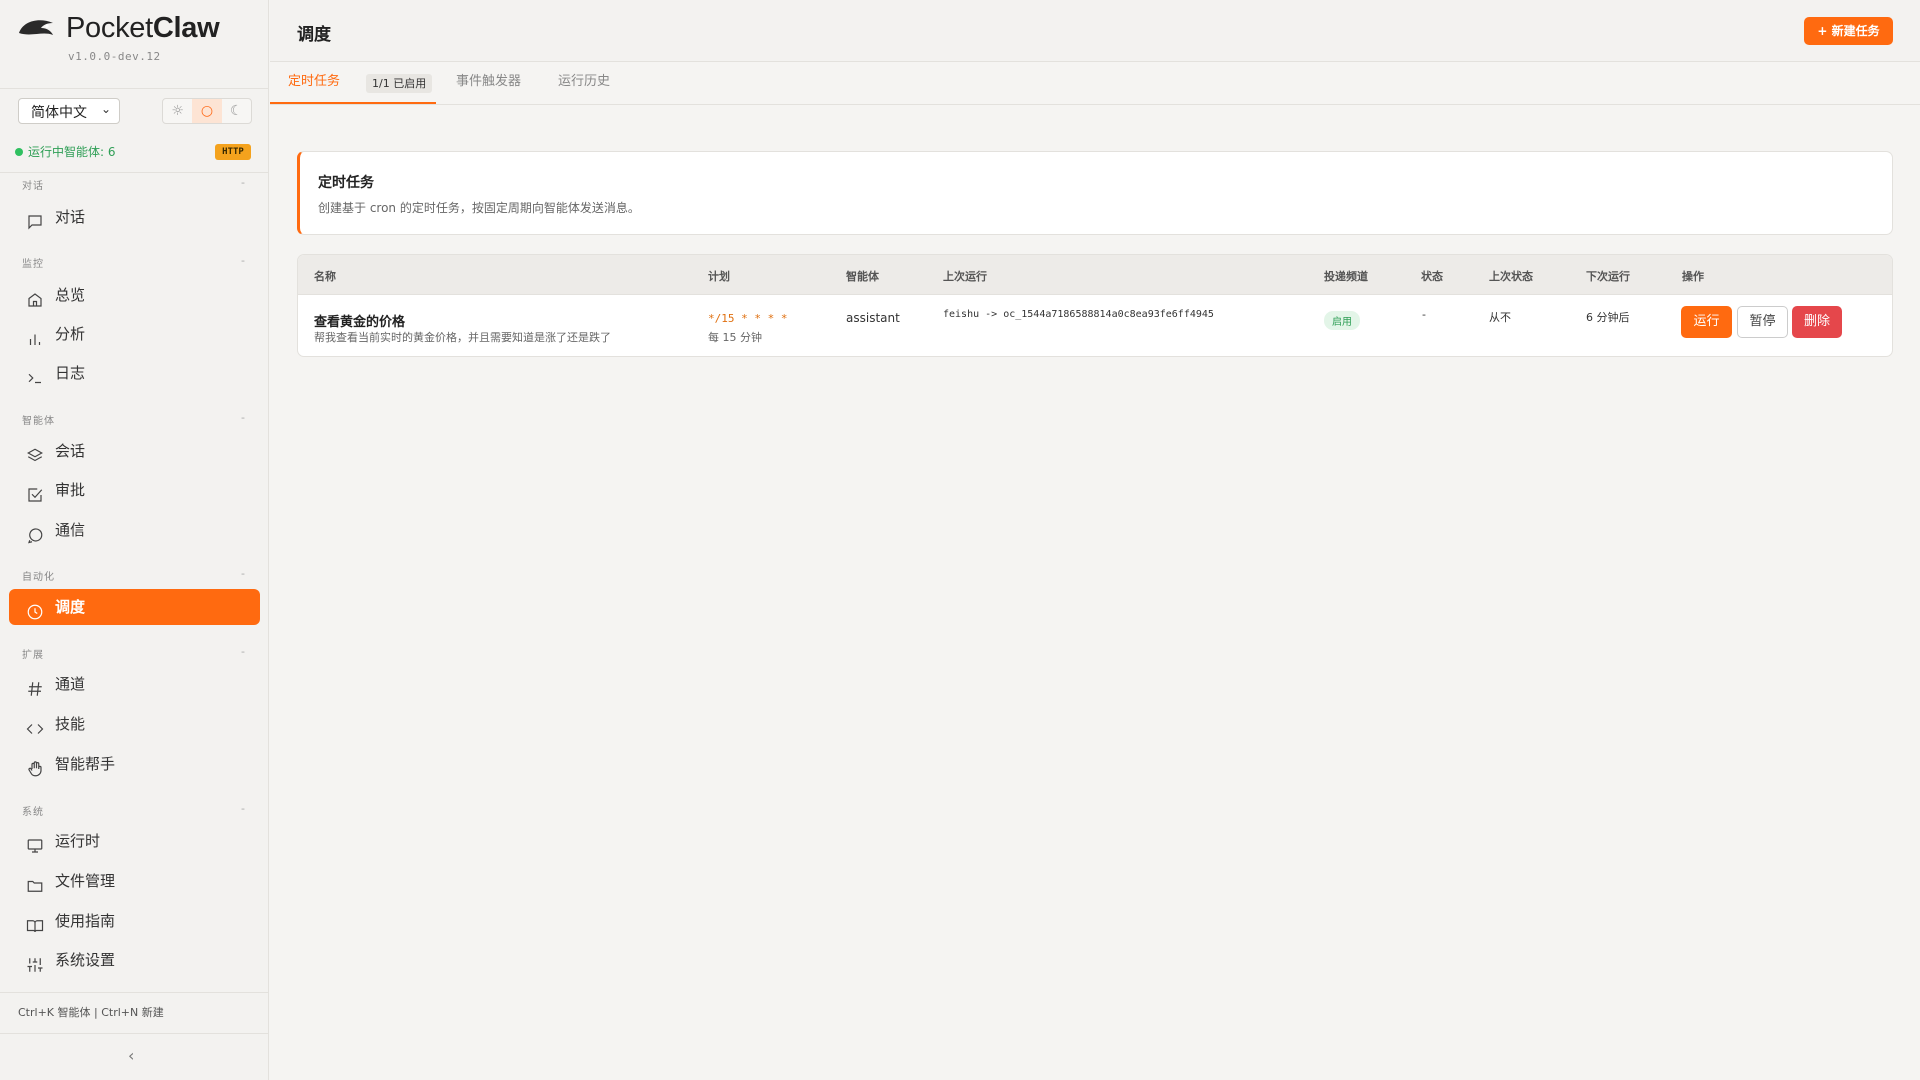 This screenshot has width=1920, height=1080. I want to click on status-value: -, so click(1424, 314).